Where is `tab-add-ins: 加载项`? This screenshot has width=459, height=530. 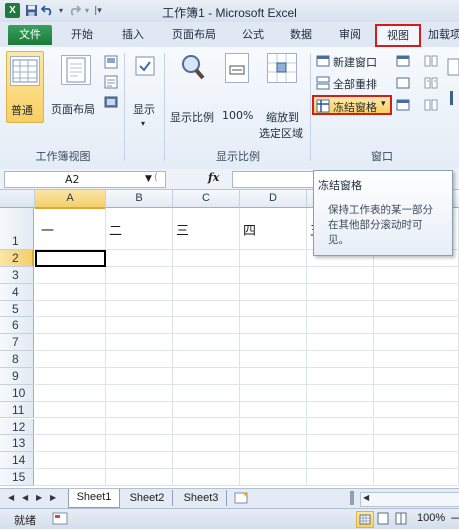 tab-add-ins: 加载项 is located at coordinates (443, 35).